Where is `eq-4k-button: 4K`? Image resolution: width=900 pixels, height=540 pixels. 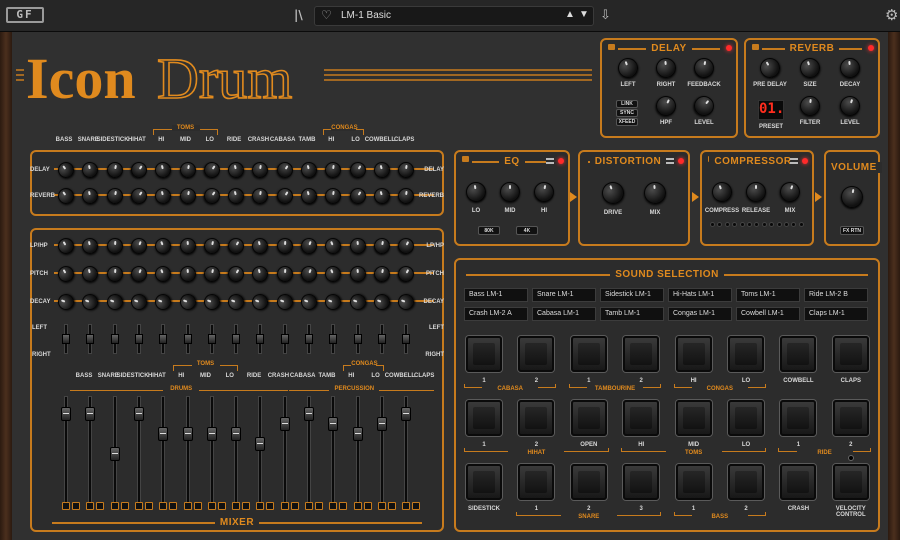
eq-4k-button: 4K is located at coordinates (527, 230).